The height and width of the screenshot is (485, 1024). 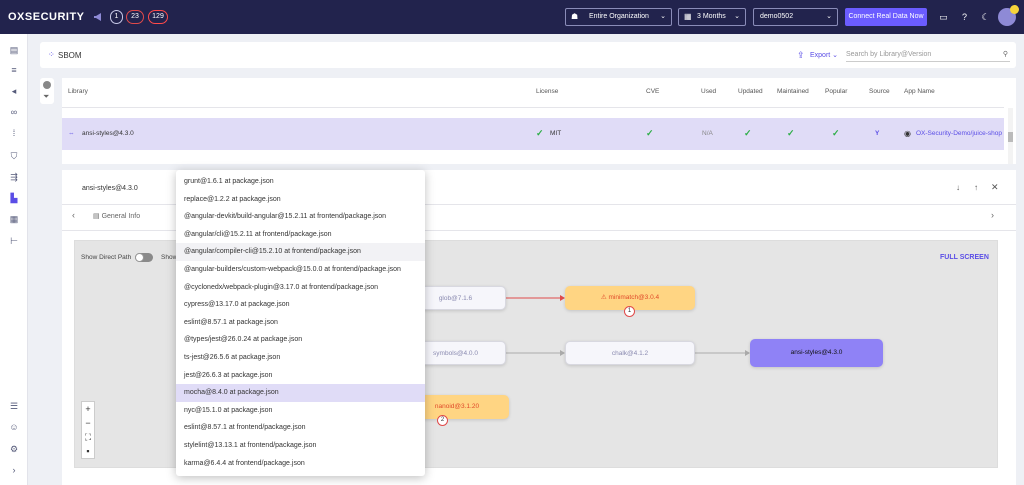 What do you see at coordinates (110, 188) in the screenshot?
I see `detail-title: ansi-styles@4.3.0` at bounding box center [110, 188].